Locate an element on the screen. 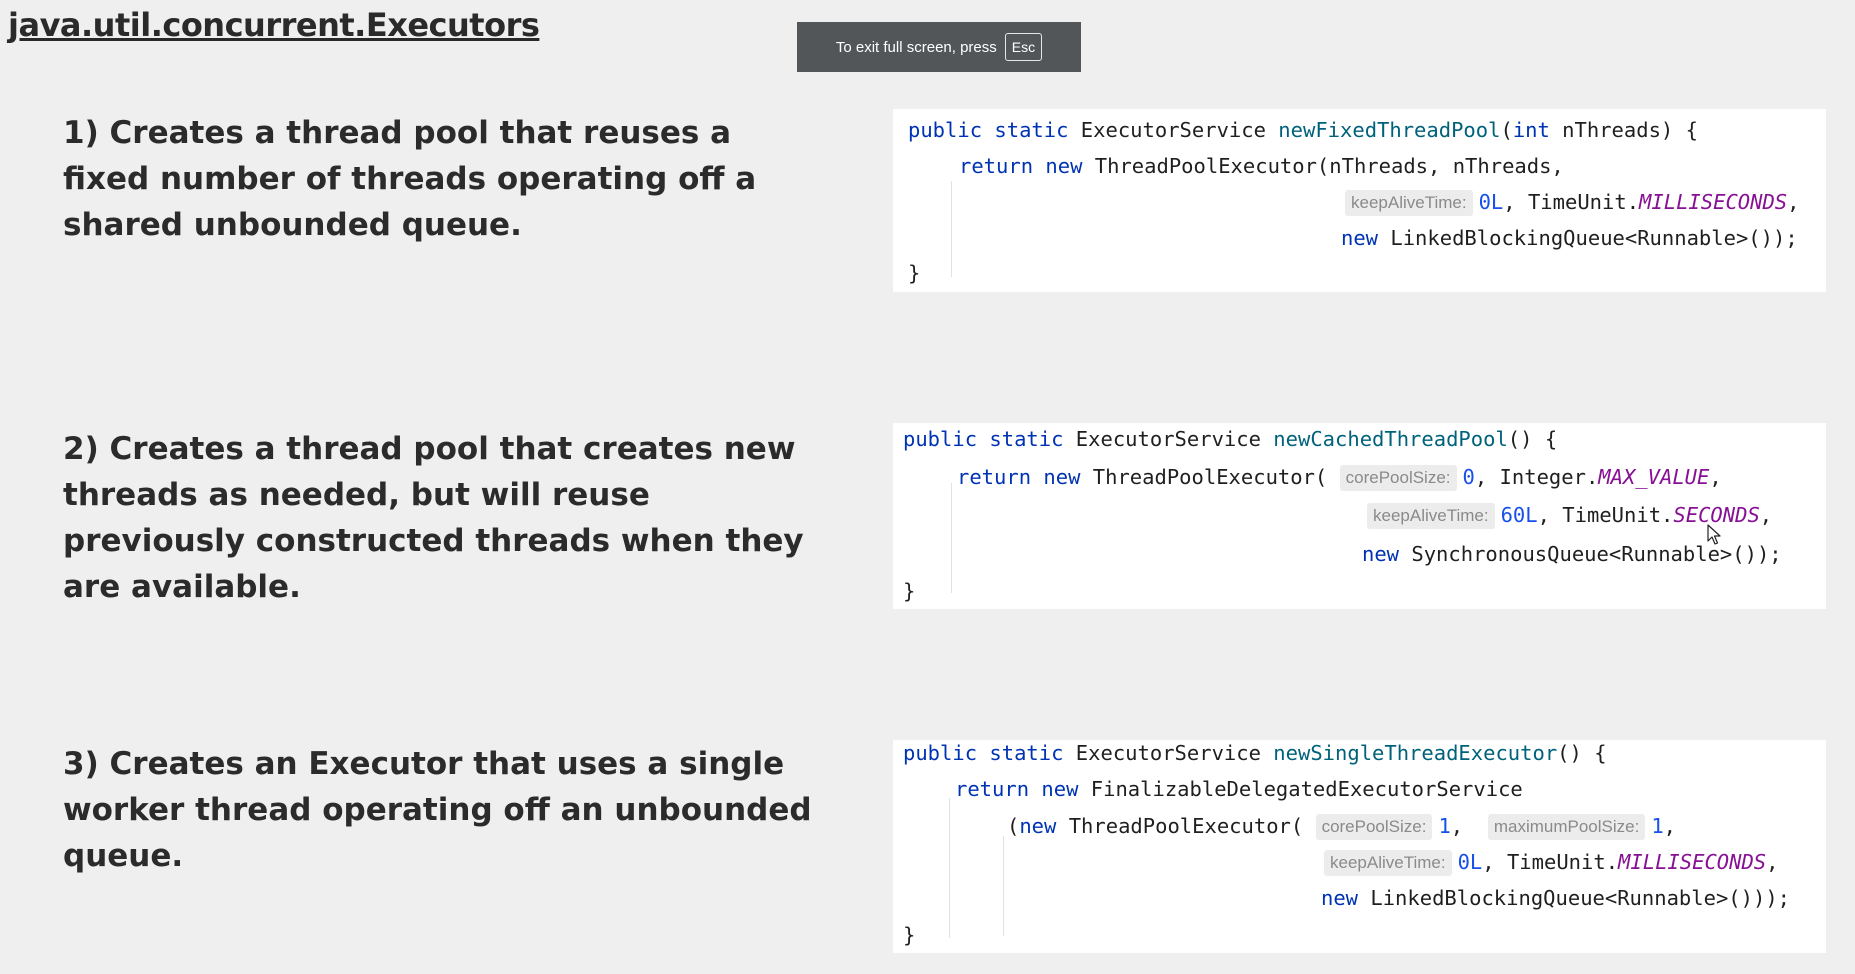  code-token: newCachedThreadPool is located at coordinates (1390, 439).